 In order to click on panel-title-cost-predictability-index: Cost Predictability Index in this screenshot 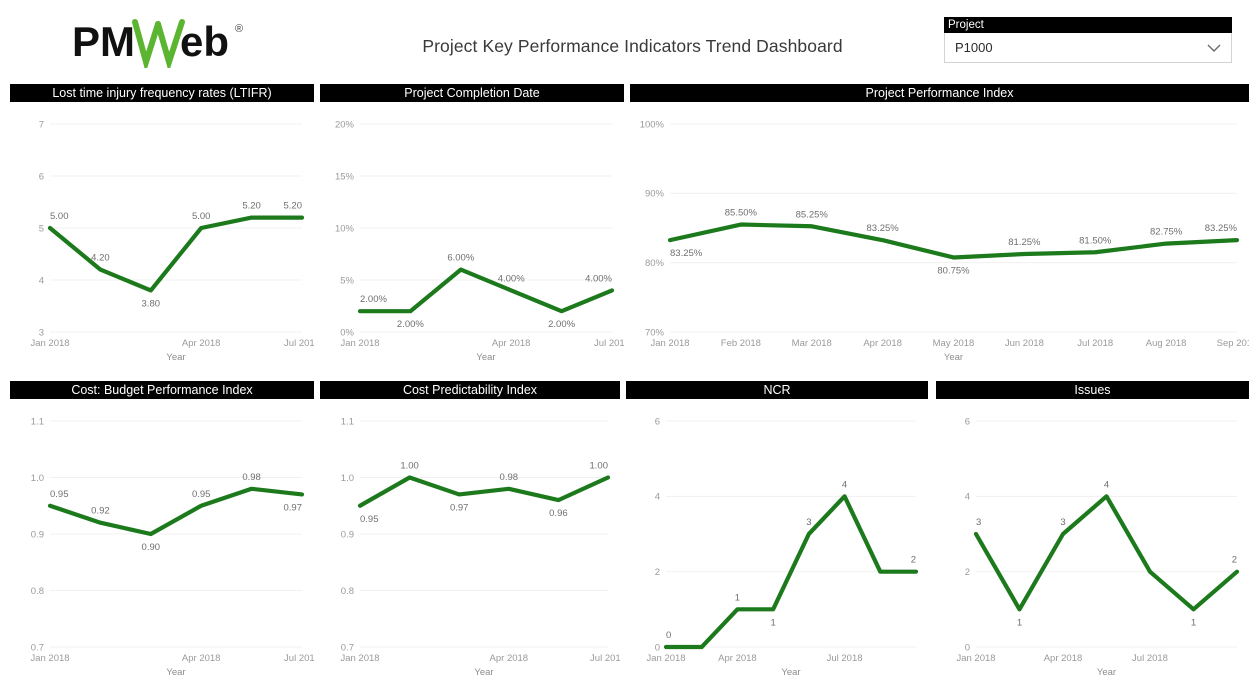, I will do `click(470, 390)`.